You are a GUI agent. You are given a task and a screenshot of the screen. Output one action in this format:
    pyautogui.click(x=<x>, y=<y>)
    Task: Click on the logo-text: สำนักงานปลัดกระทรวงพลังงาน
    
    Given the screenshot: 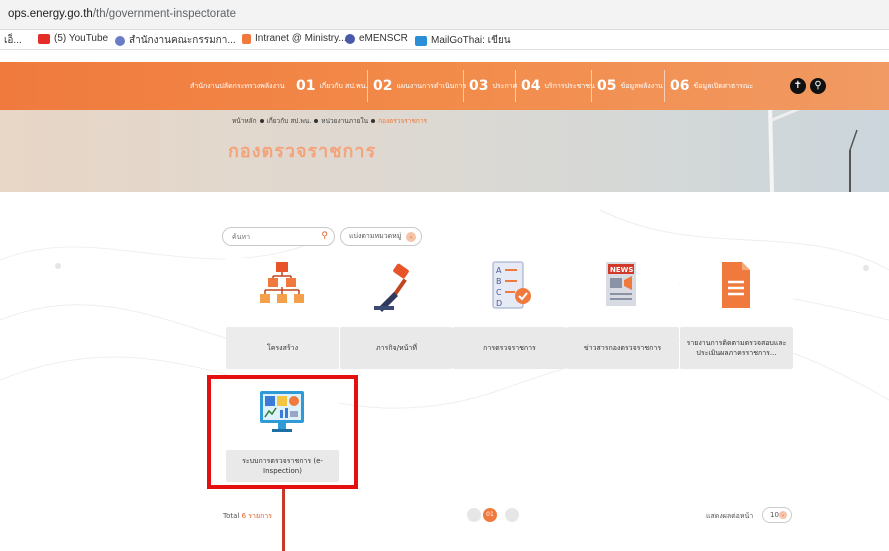 What is the action you would take?
    pyautogui.click(x=237, y=86)
    